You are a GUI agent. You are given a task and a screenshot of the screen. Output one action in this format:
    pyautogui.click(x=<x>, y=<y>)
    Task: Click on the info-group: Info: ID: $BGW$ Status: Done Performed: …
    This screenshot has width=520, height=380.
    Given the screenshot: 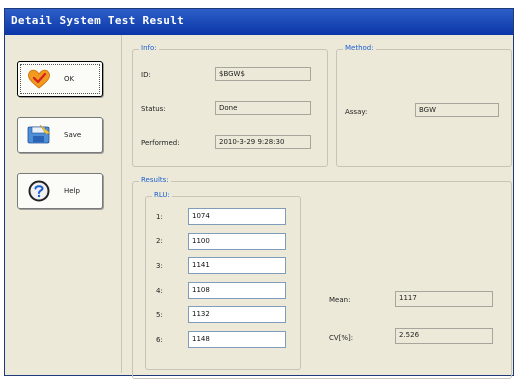 What is the action you would take?
    pyautogui.click(x=230, y=105)
    